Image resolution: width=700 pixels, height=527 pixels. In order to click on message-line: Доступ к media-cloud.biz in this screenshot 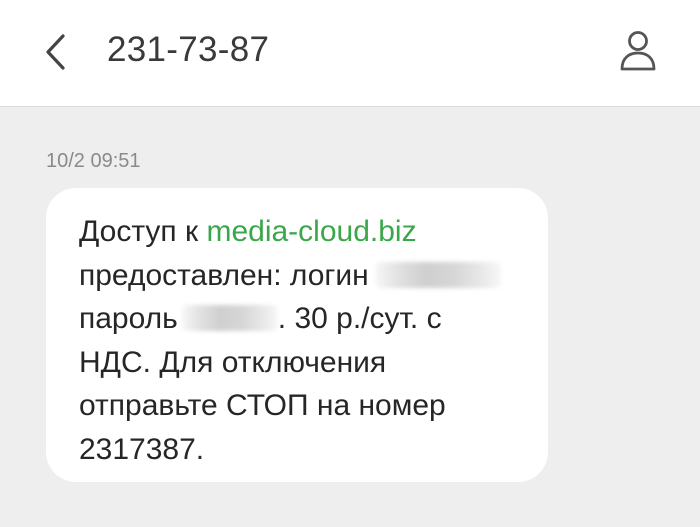, I will do `click(303, 232)`.